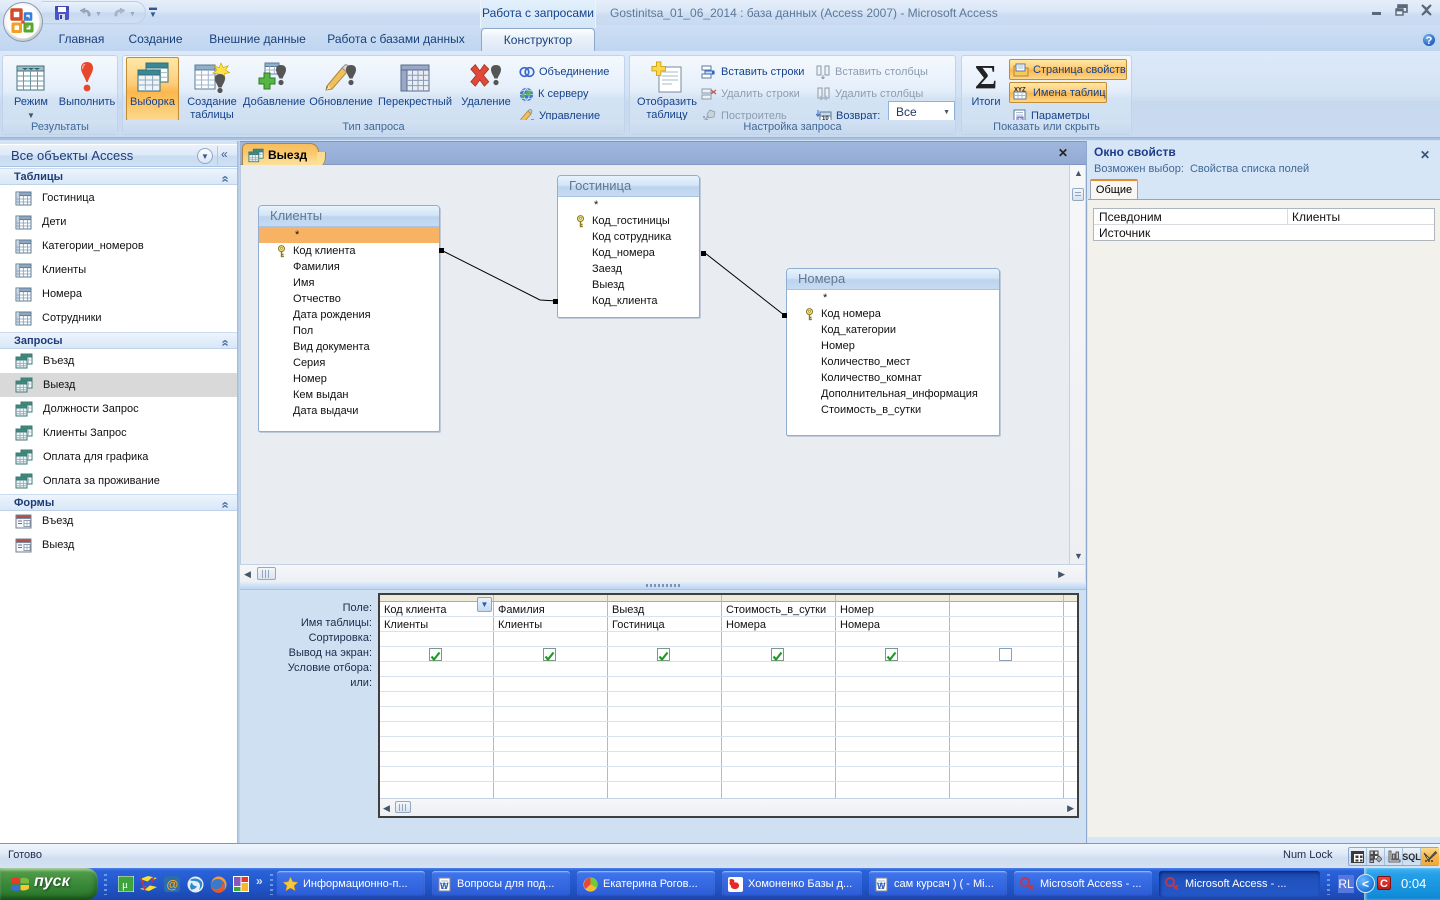 The height and width of the screenshot is (900, 1440). Describe the element at coordinates (125, 885) in the screenshot. I see `svg-text: μ` at that location.